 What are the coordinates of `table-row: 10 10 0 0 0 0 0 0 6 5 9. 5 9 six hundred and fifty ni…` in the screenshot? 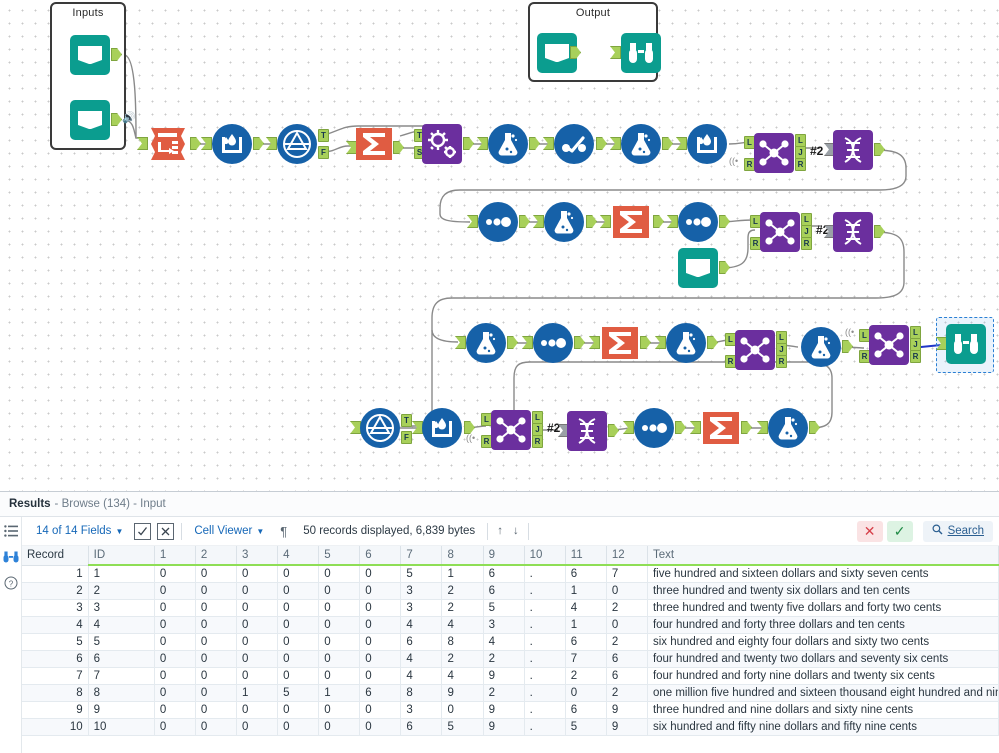 It's located at (510, 727).